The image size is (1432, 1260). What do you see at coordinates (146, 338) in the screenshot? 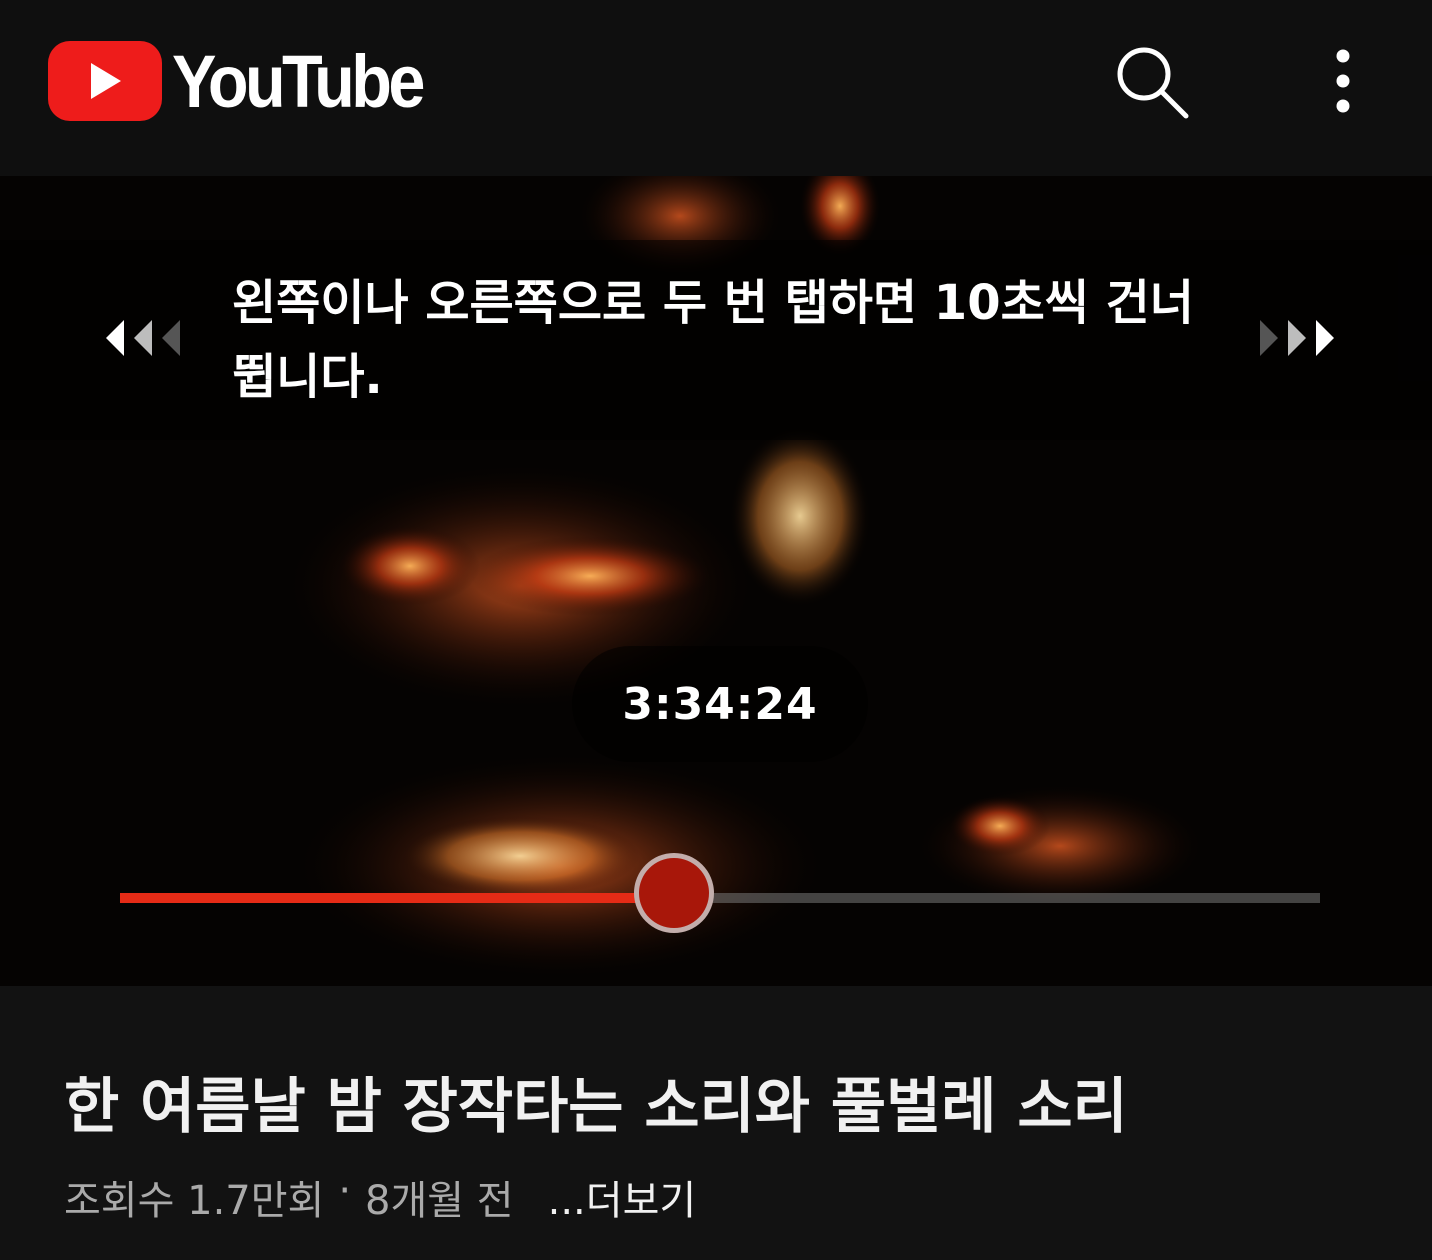
I see `rewind-hint-icon` at bounding box center [146, 338].